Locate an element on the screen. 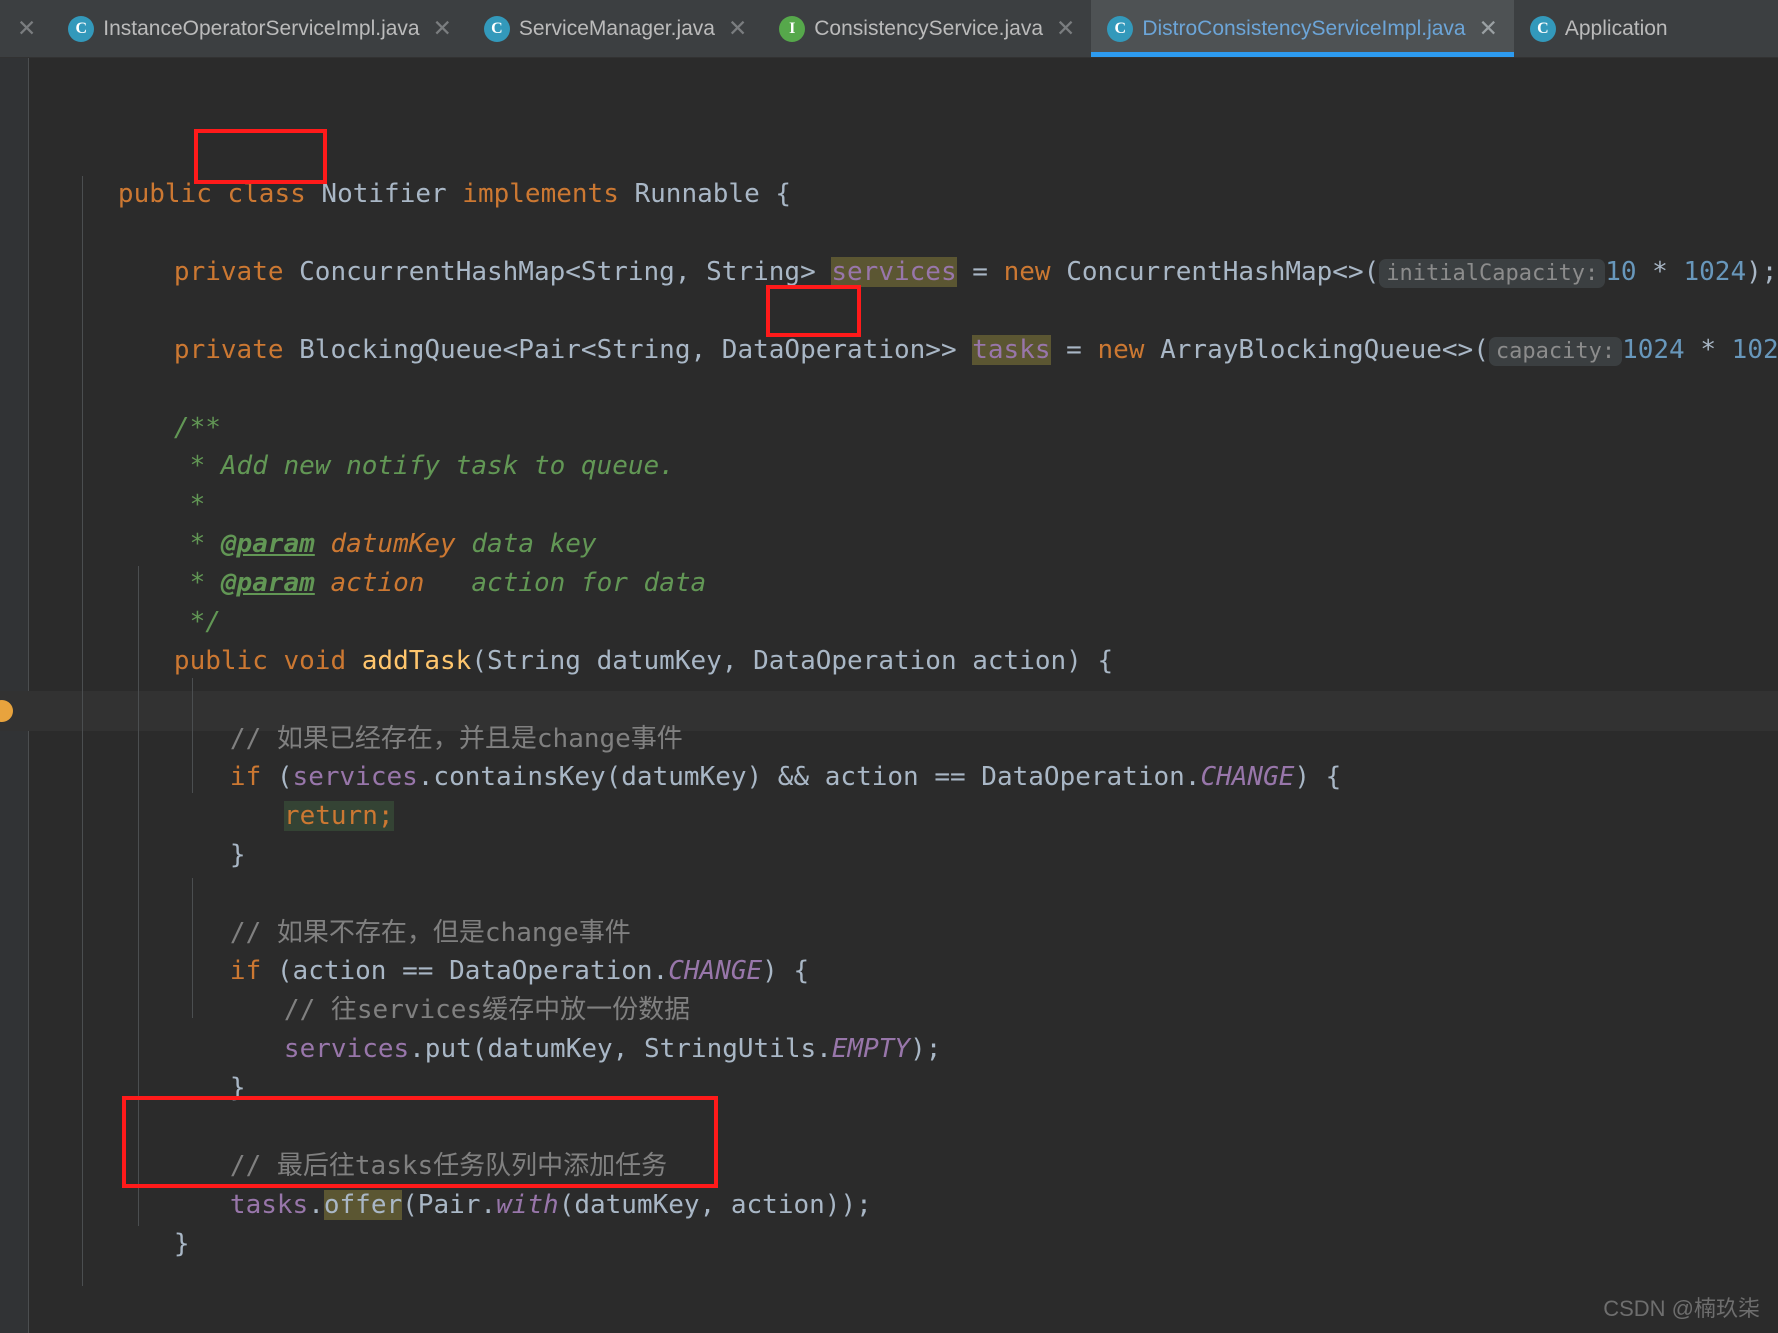 The image size is (1778, 1333). tab-consistency-service: I ConsistencyService.java ✕ is located at coordinates (927, 28).